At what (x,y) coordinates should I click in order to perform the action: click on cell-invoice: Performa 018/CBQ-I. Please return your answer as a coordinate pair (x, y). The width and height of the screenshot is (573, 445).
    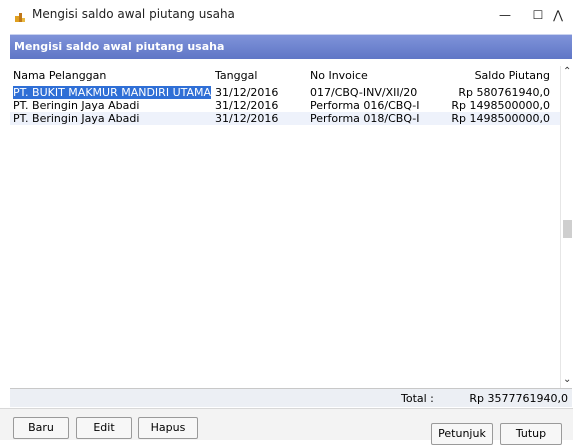
    Looking at the image, I should click on (380, 118).